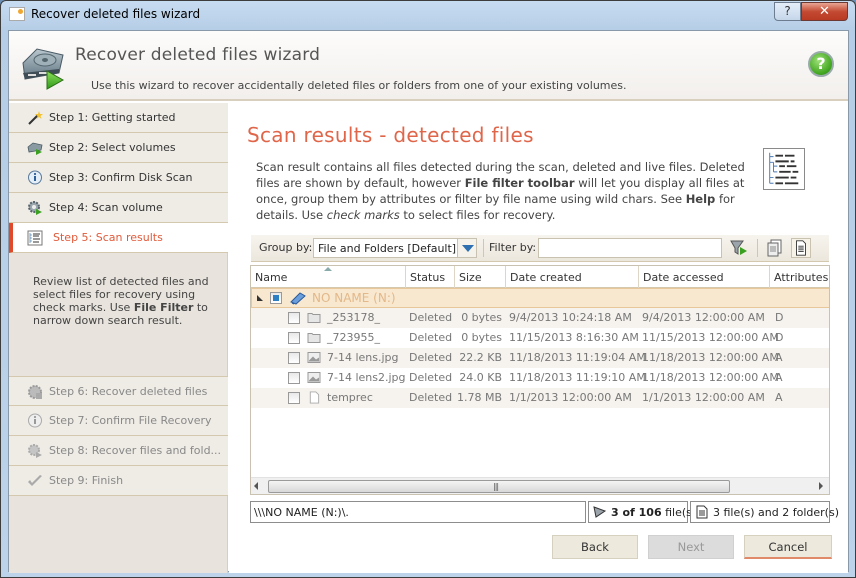 The image size is (856, 578). I want to click on sidebar-step-5: Step 5: Scan results, so click(118, 238).